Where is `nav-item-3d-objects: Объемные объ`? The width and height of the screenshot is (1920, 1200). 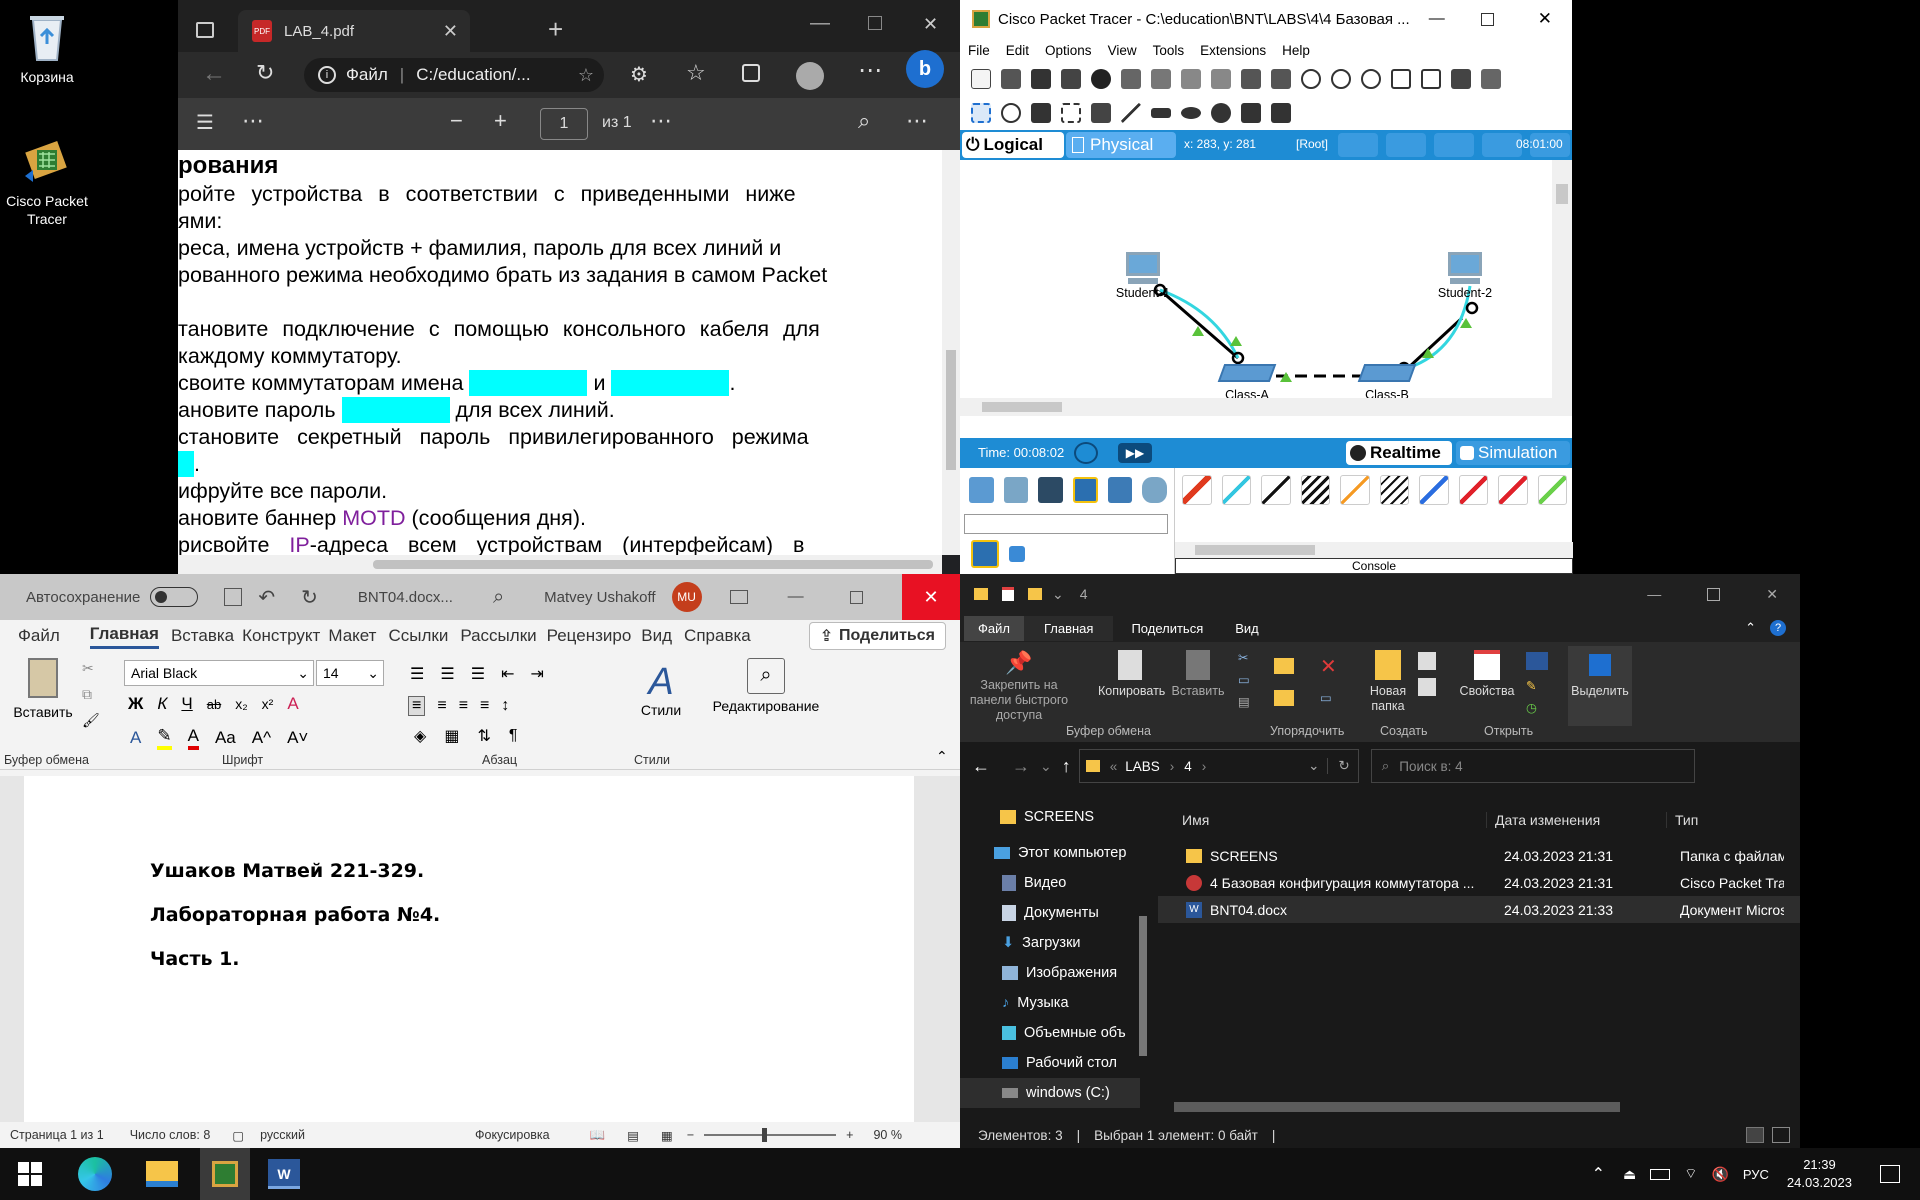
nav-item-3d-objects: Объемные объ is located at coordinates (1050, 1033).